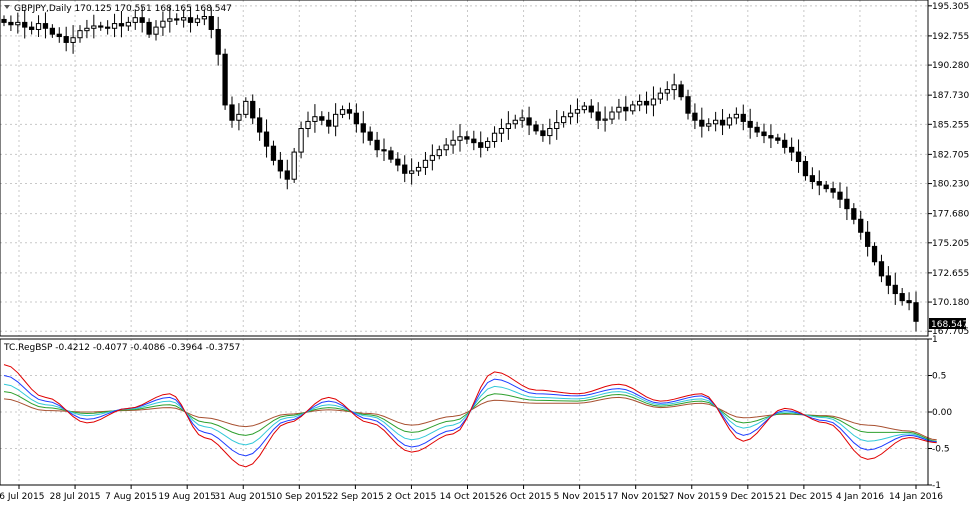  Describe the element at coordinates (950, 7) in the screenshot. I see `price-tick-label: 195.305` at that location.